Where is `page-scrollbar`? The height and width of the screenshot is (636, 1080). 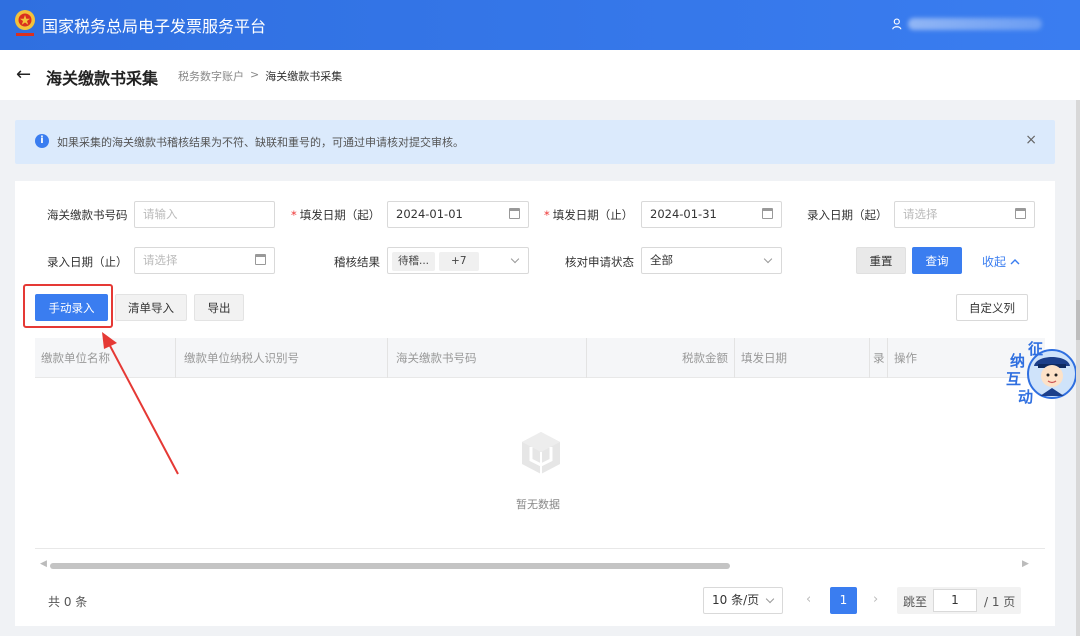
page-scrollbar is located at coordinates (1078, 368).